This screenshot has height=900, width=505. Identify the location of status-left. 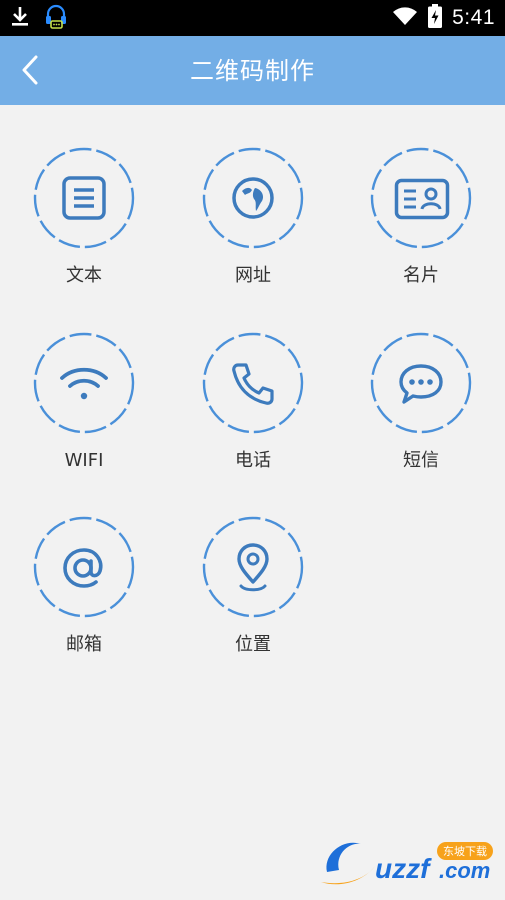
(39, 18).